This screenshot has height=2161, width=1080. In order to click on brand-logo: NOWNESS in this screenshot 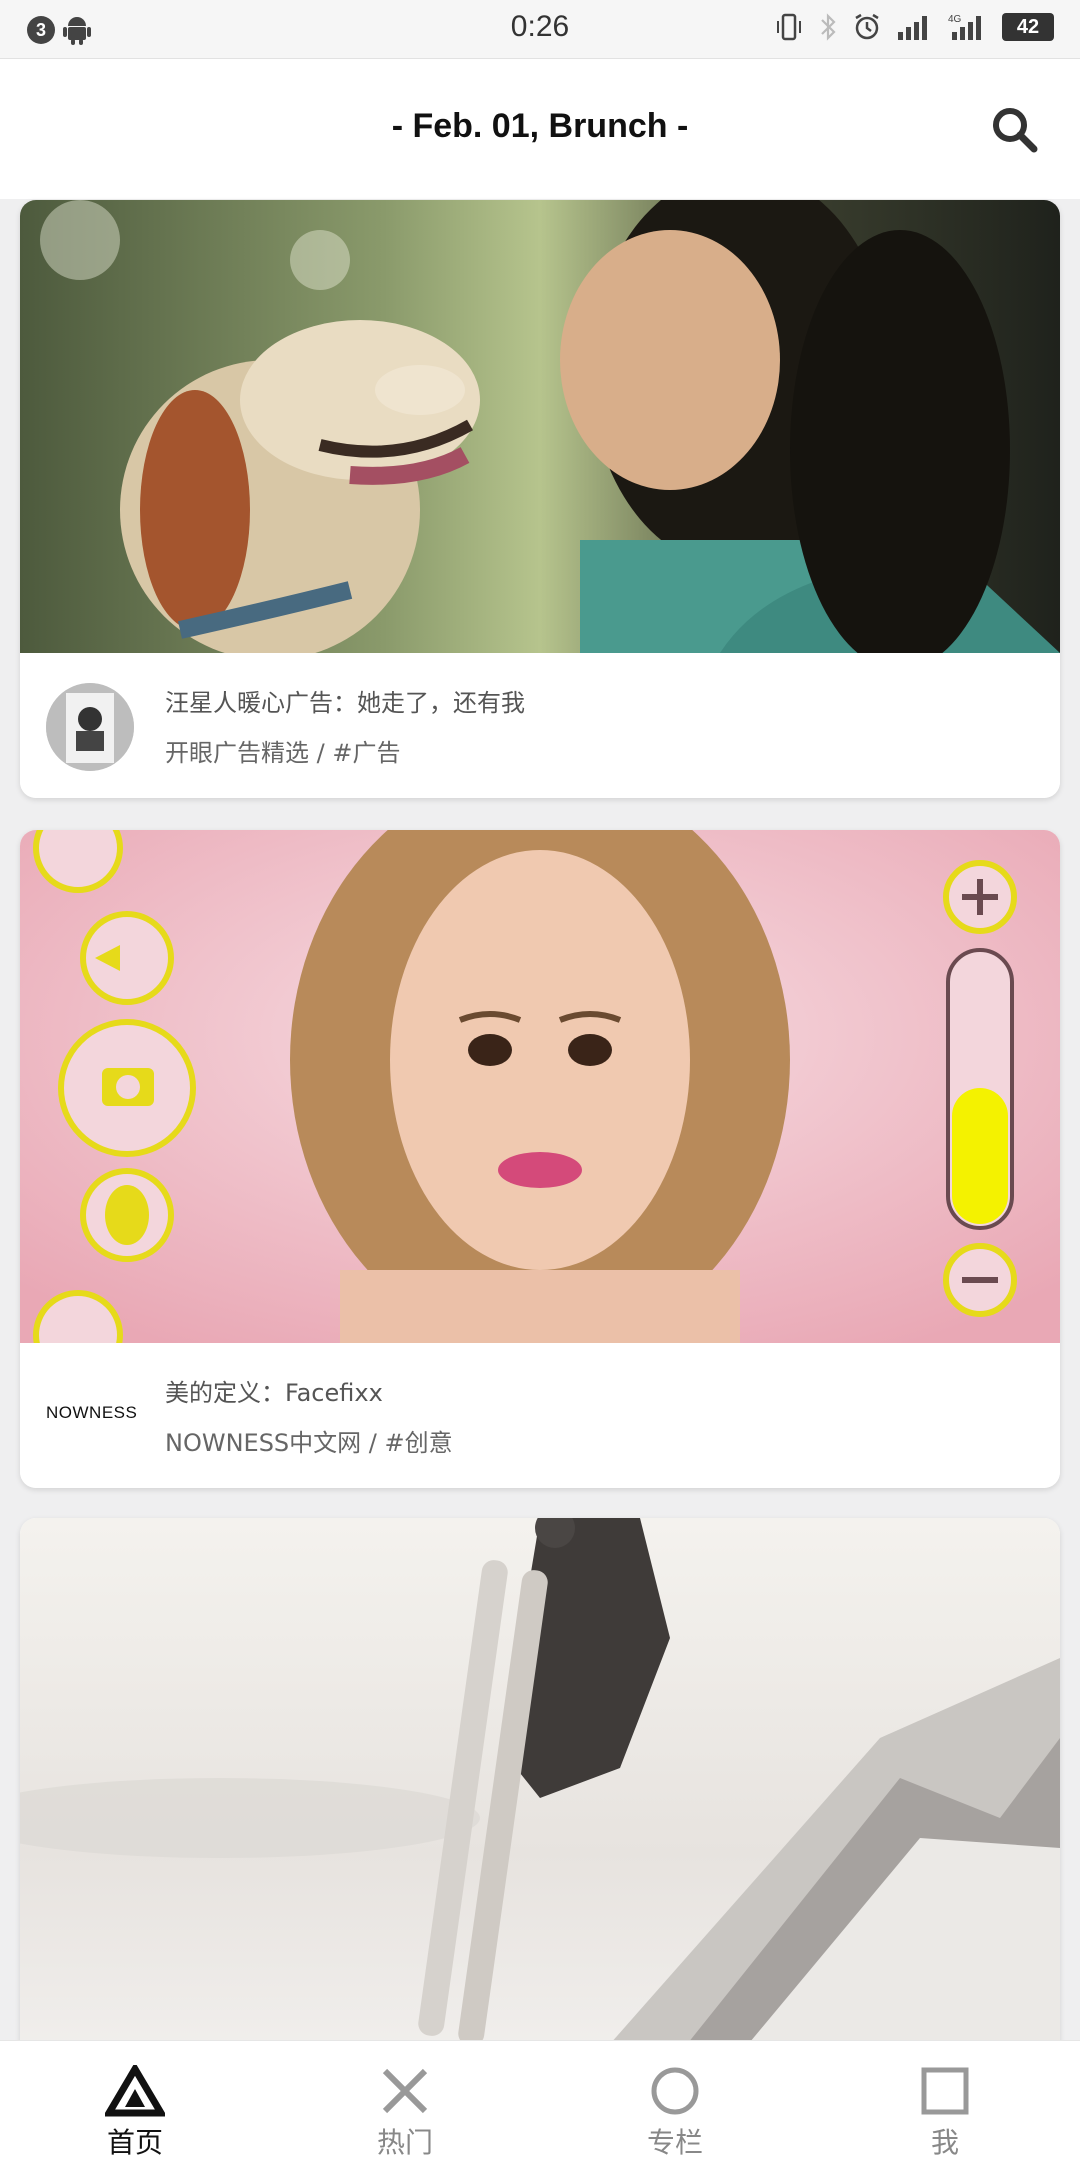, I will do `click(106, 1413)`.